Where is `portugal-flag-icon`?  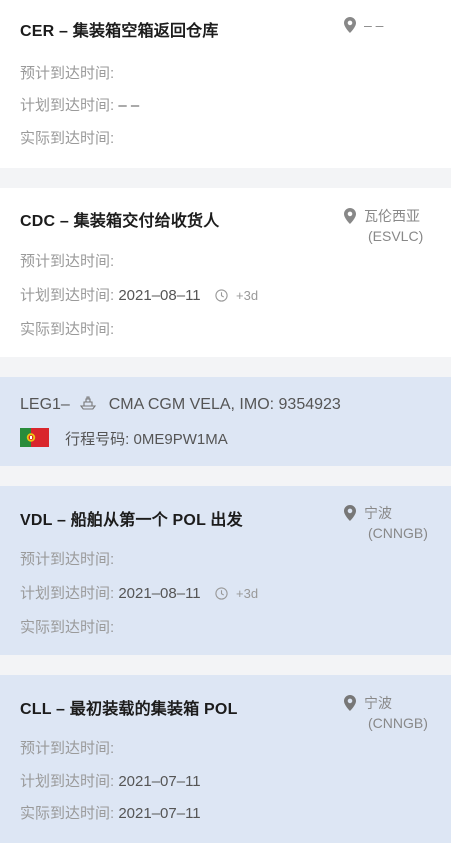
portugal-flag-icon is located at coordinates (34, 439).